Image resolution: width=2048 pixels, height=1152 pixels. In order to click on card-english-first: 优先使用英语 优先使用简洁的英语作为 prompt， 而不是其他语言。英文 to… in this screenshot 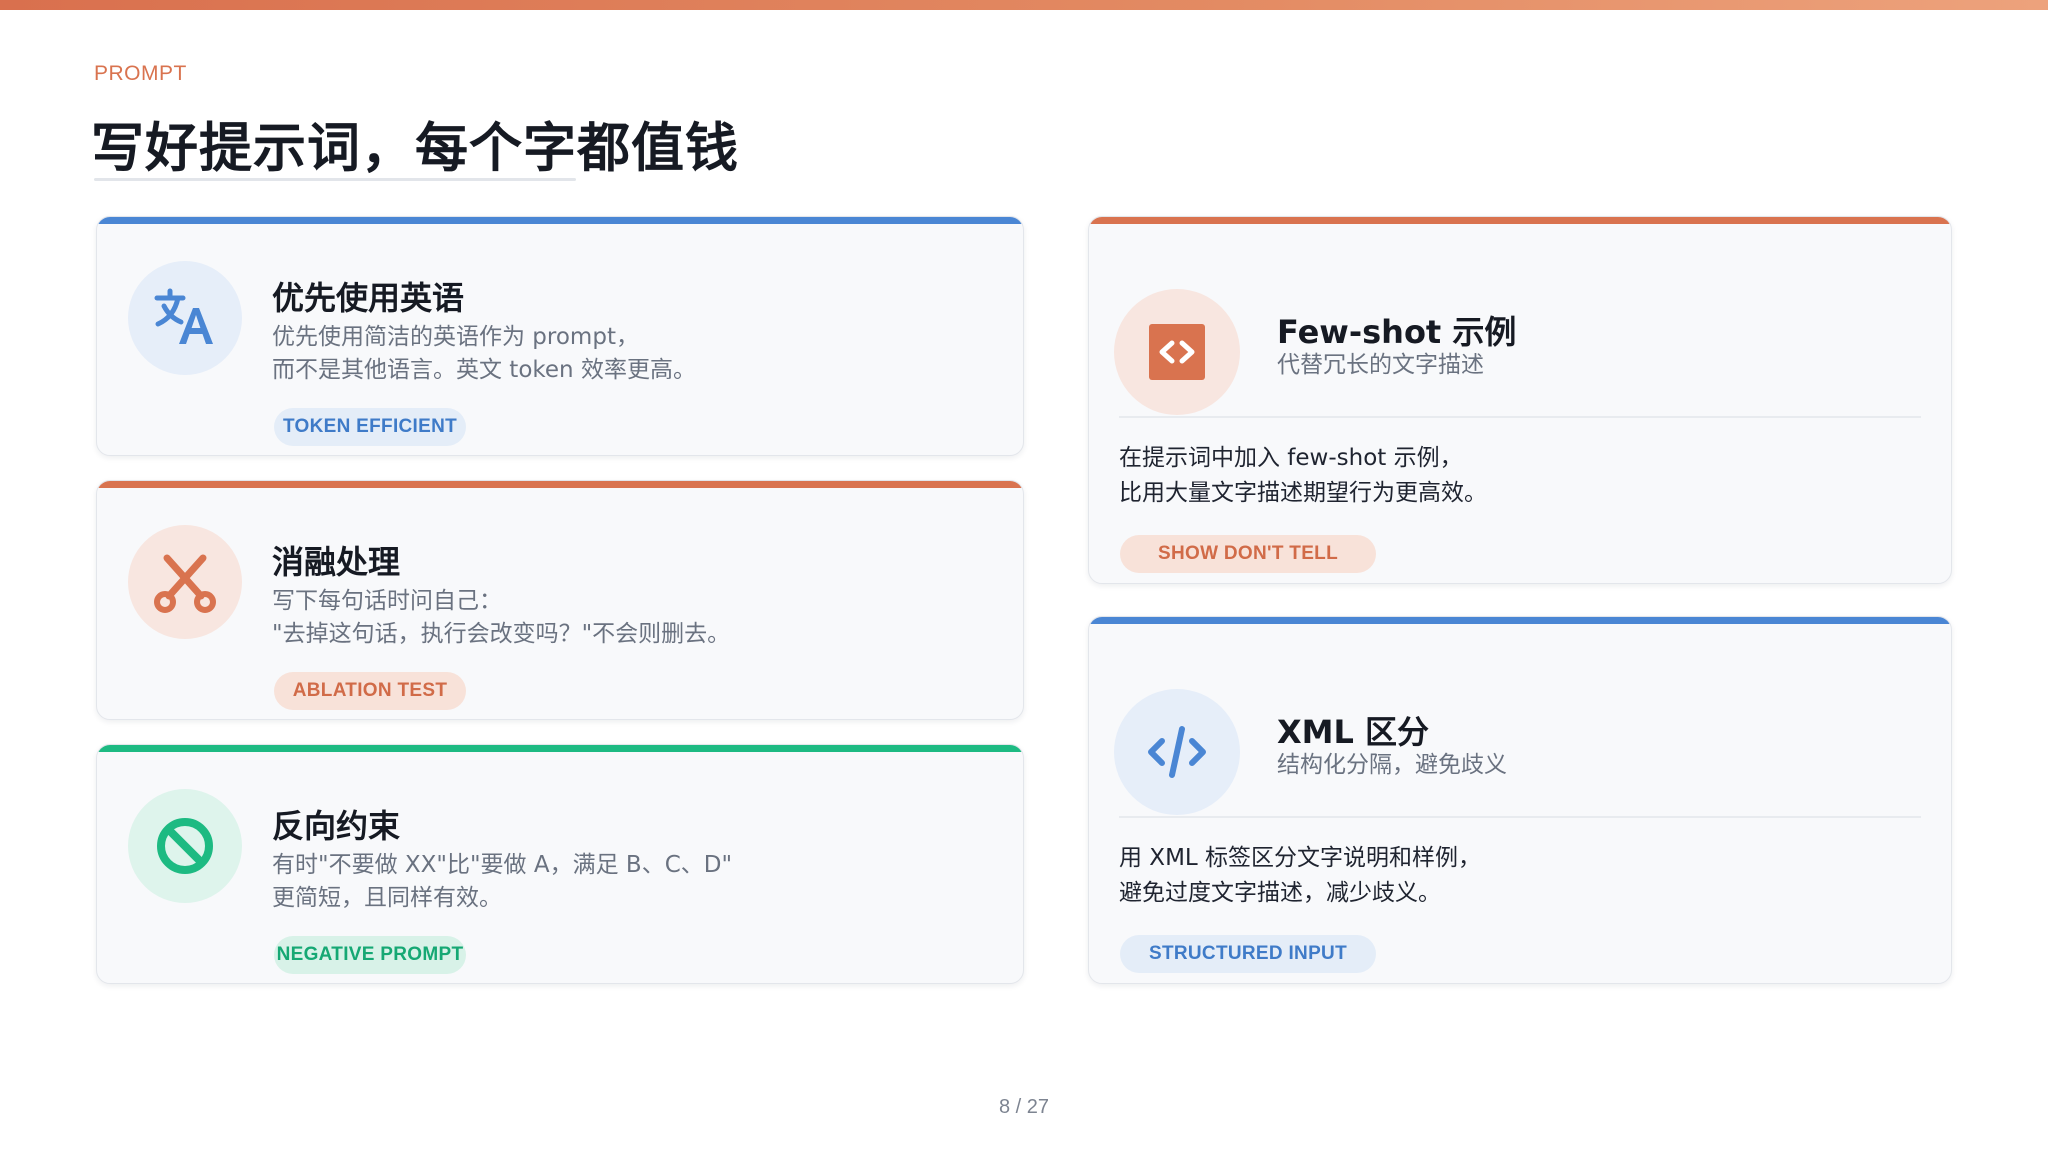, I will do `click(560, 336)`.